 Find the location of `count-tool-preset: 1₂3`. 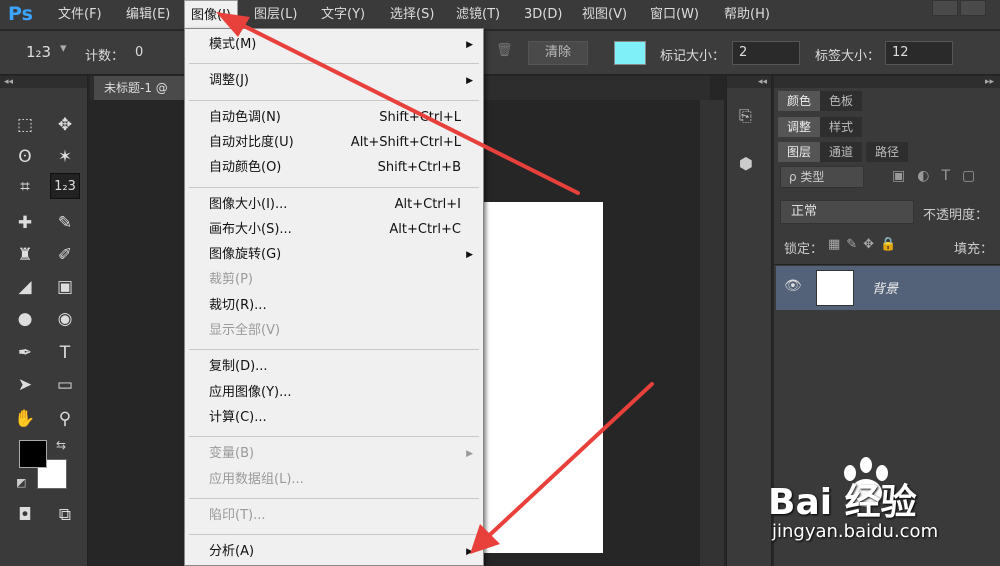

count-tool-preset: 1₂3 is located at coordinates (38, 52).